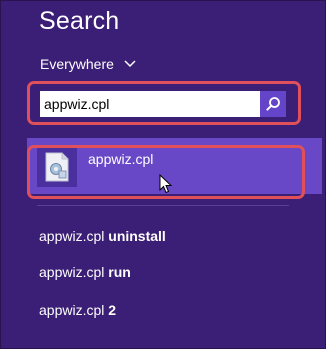 The image size is (326, 349). I want to click on divider, so click(163, 205).